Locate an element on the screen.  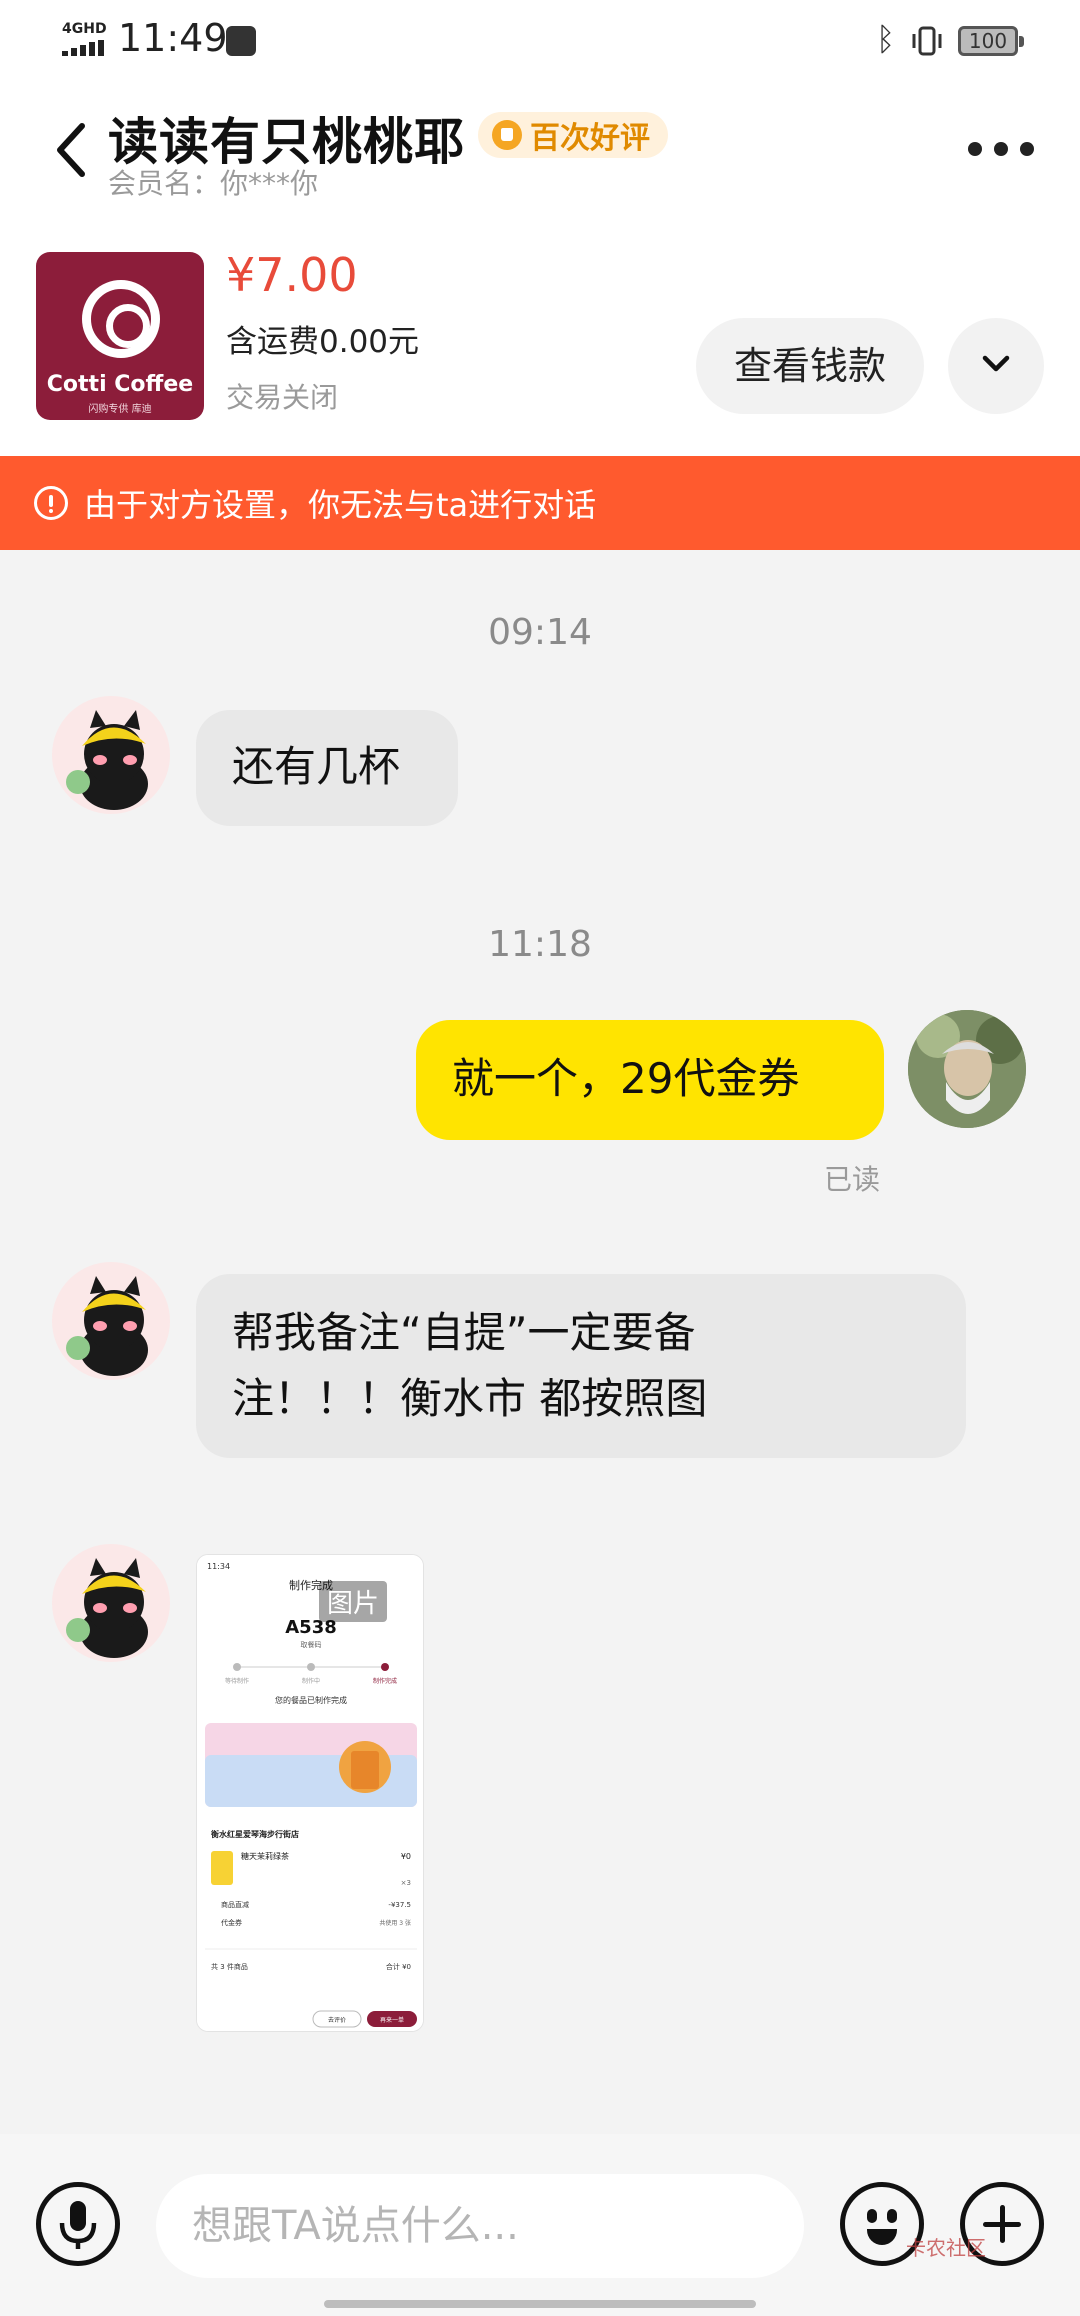
shot-item-name: 糖天茉莉绿茶 is located at coordinates (265, 1856).